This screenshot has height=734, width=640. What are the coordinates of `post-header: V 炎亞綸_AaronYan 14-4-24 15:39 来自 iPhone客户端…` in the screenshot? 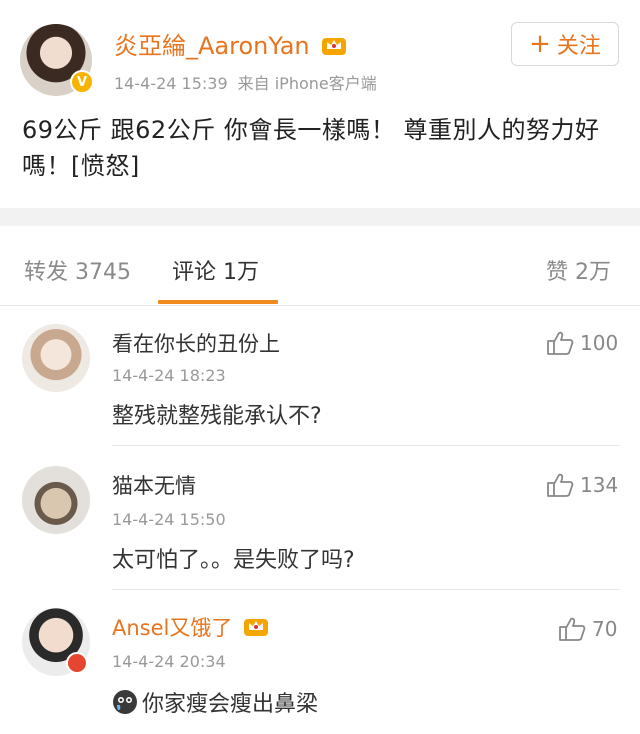 It's located at (320, 50).